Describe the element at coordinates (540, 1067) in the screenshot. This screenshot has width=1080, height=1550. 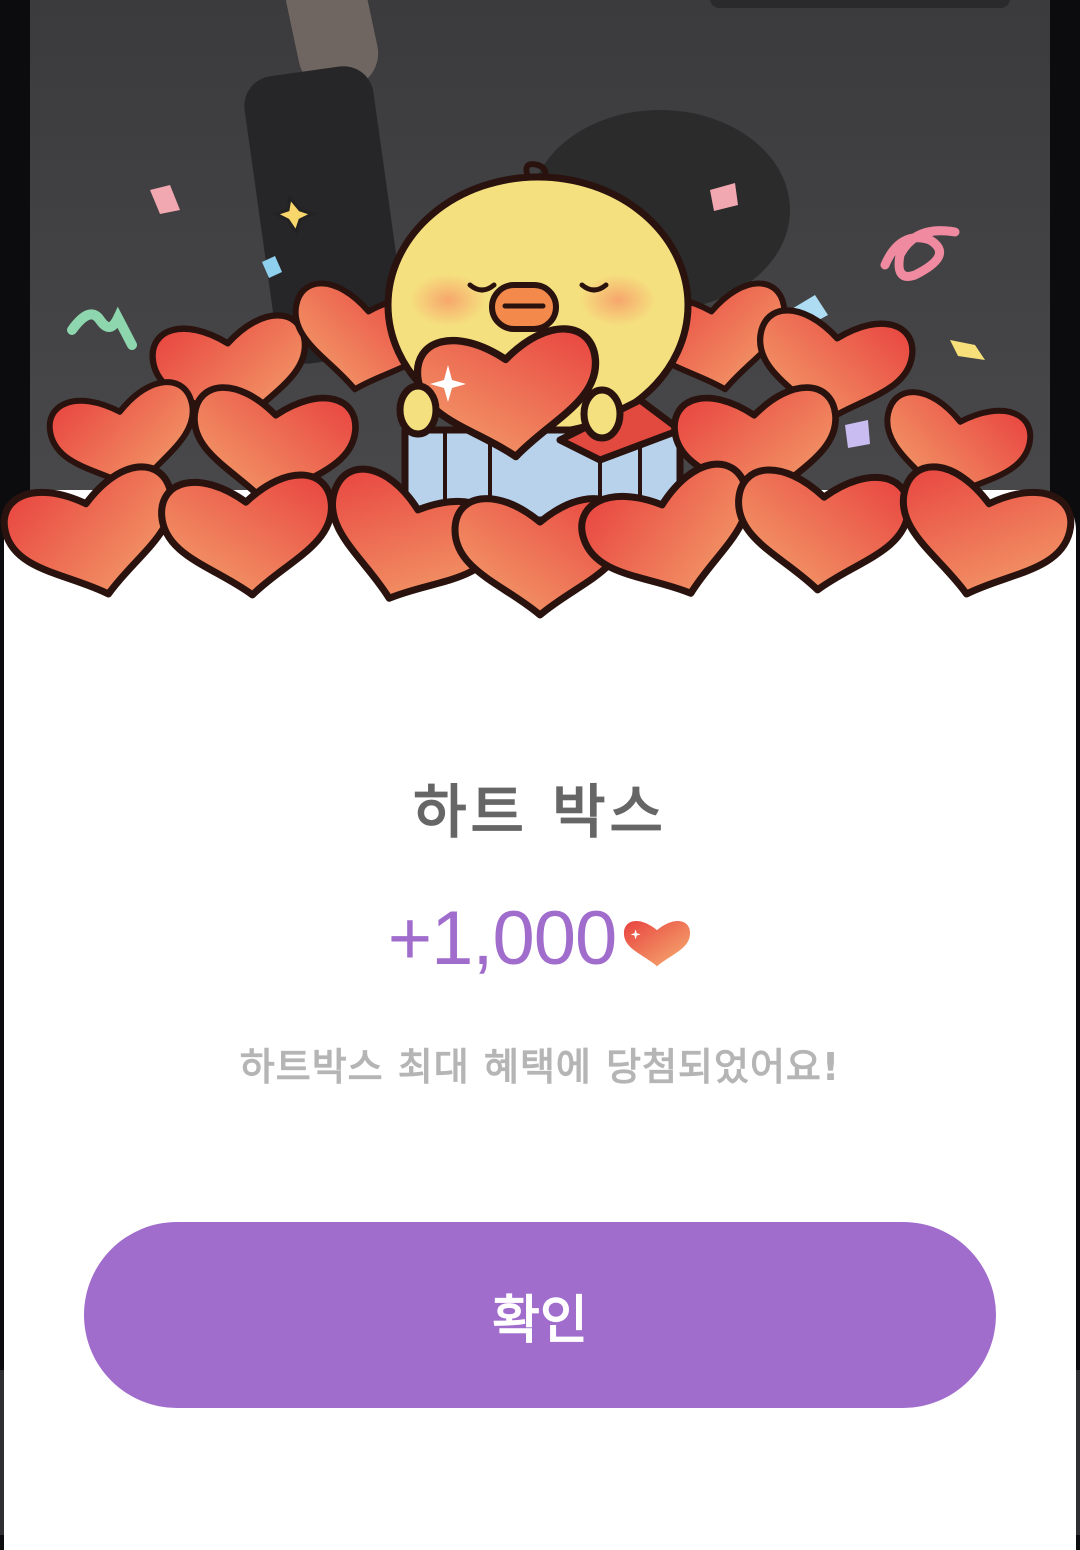
I see `reward-message: 하트박스 최대 혜택에 당첨되었어요!` at that location.